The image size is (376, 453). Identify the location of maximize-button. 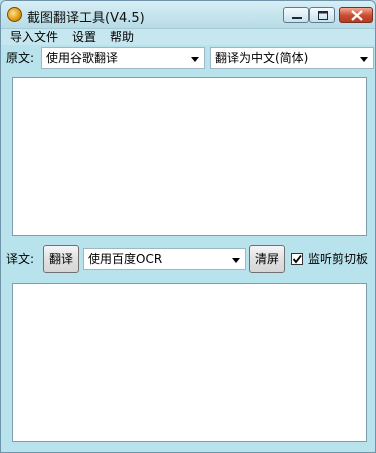
(322, 15).